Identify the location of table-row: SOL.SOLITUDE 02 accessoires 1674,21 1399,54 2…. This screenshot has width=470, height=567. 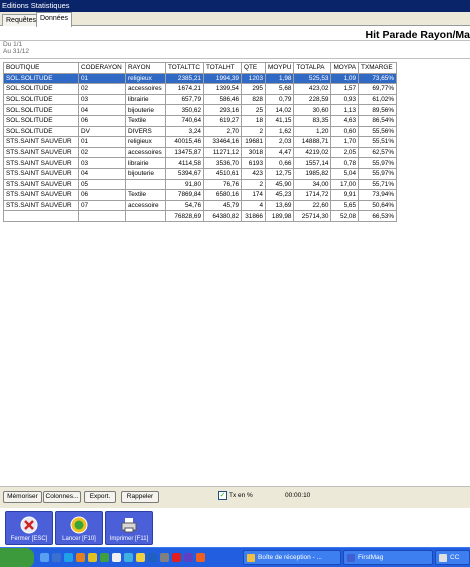
(200, 89).